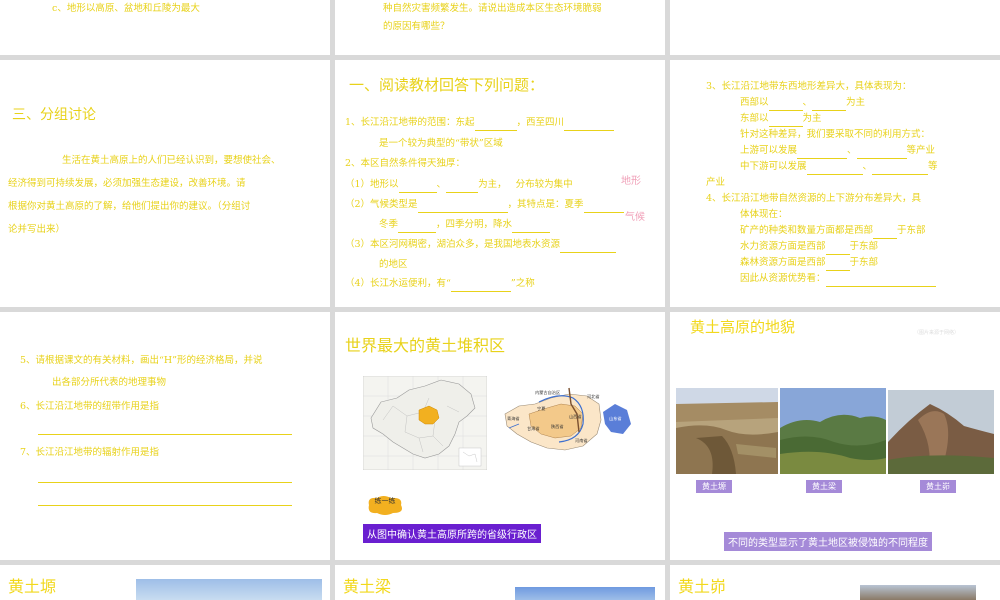  Describe the element at coordinates (615, 418) in the screenshot. I see `map2-label-8: 山东省` at that location.